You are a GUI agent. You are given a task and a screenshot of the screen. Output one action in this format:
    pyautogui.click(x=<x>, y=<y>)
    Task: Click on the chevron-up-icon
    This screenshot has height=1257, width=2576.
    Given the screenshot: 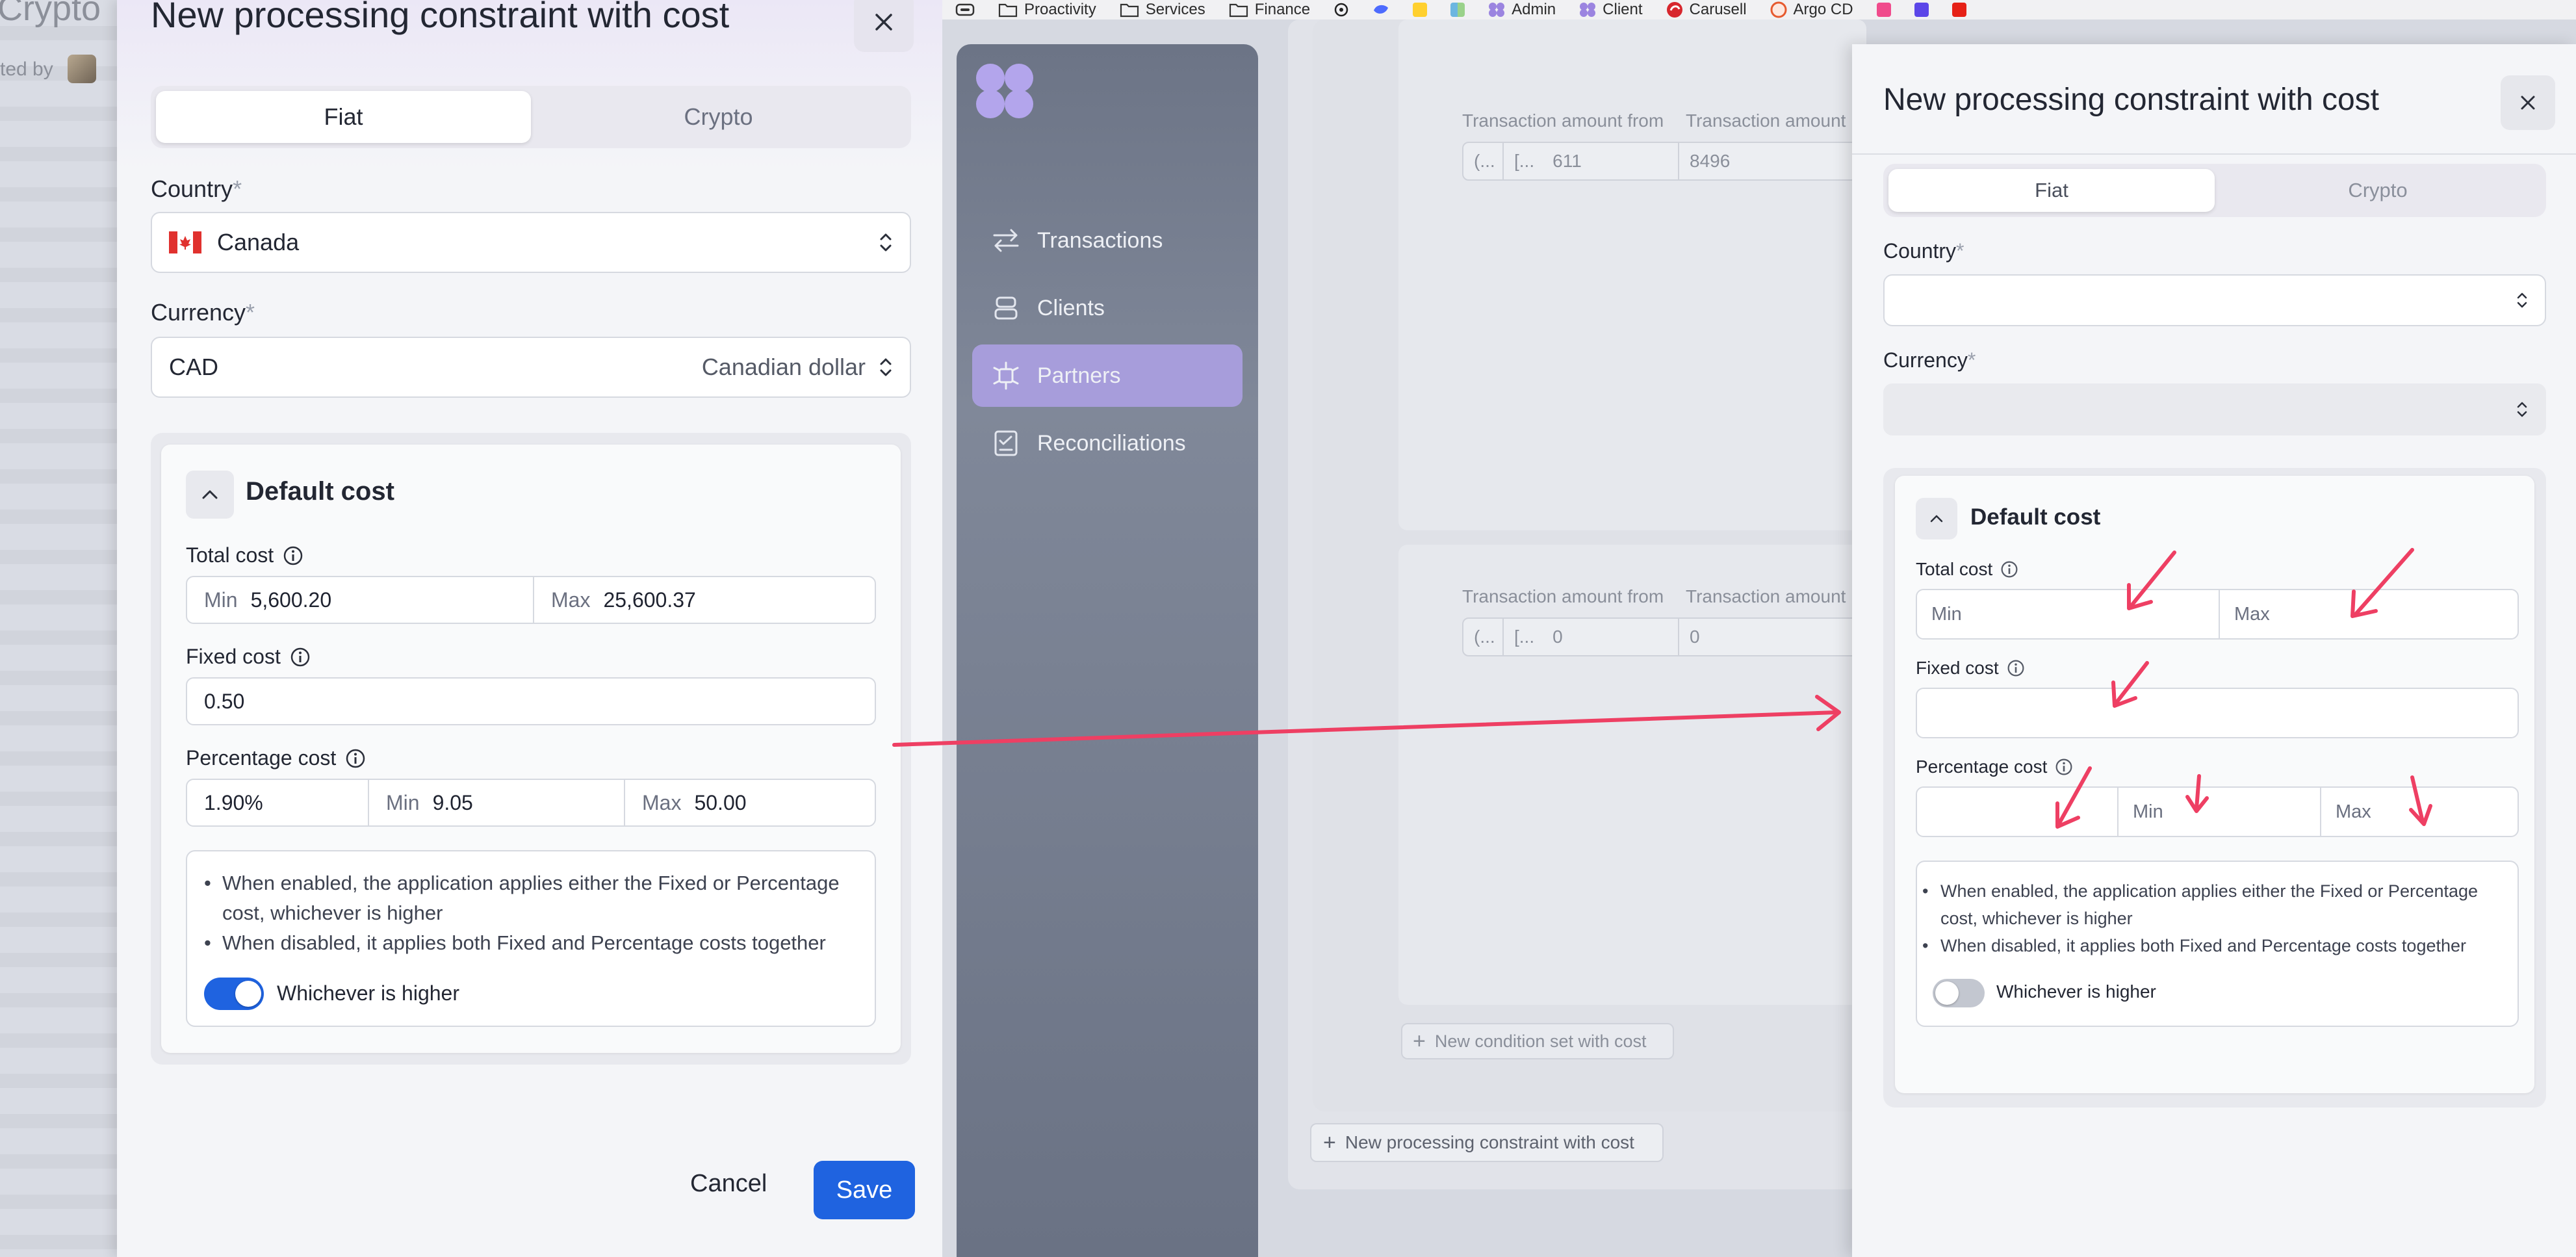 What is the action you would take?
    pyautogui.click(x=1937, y=519)
    